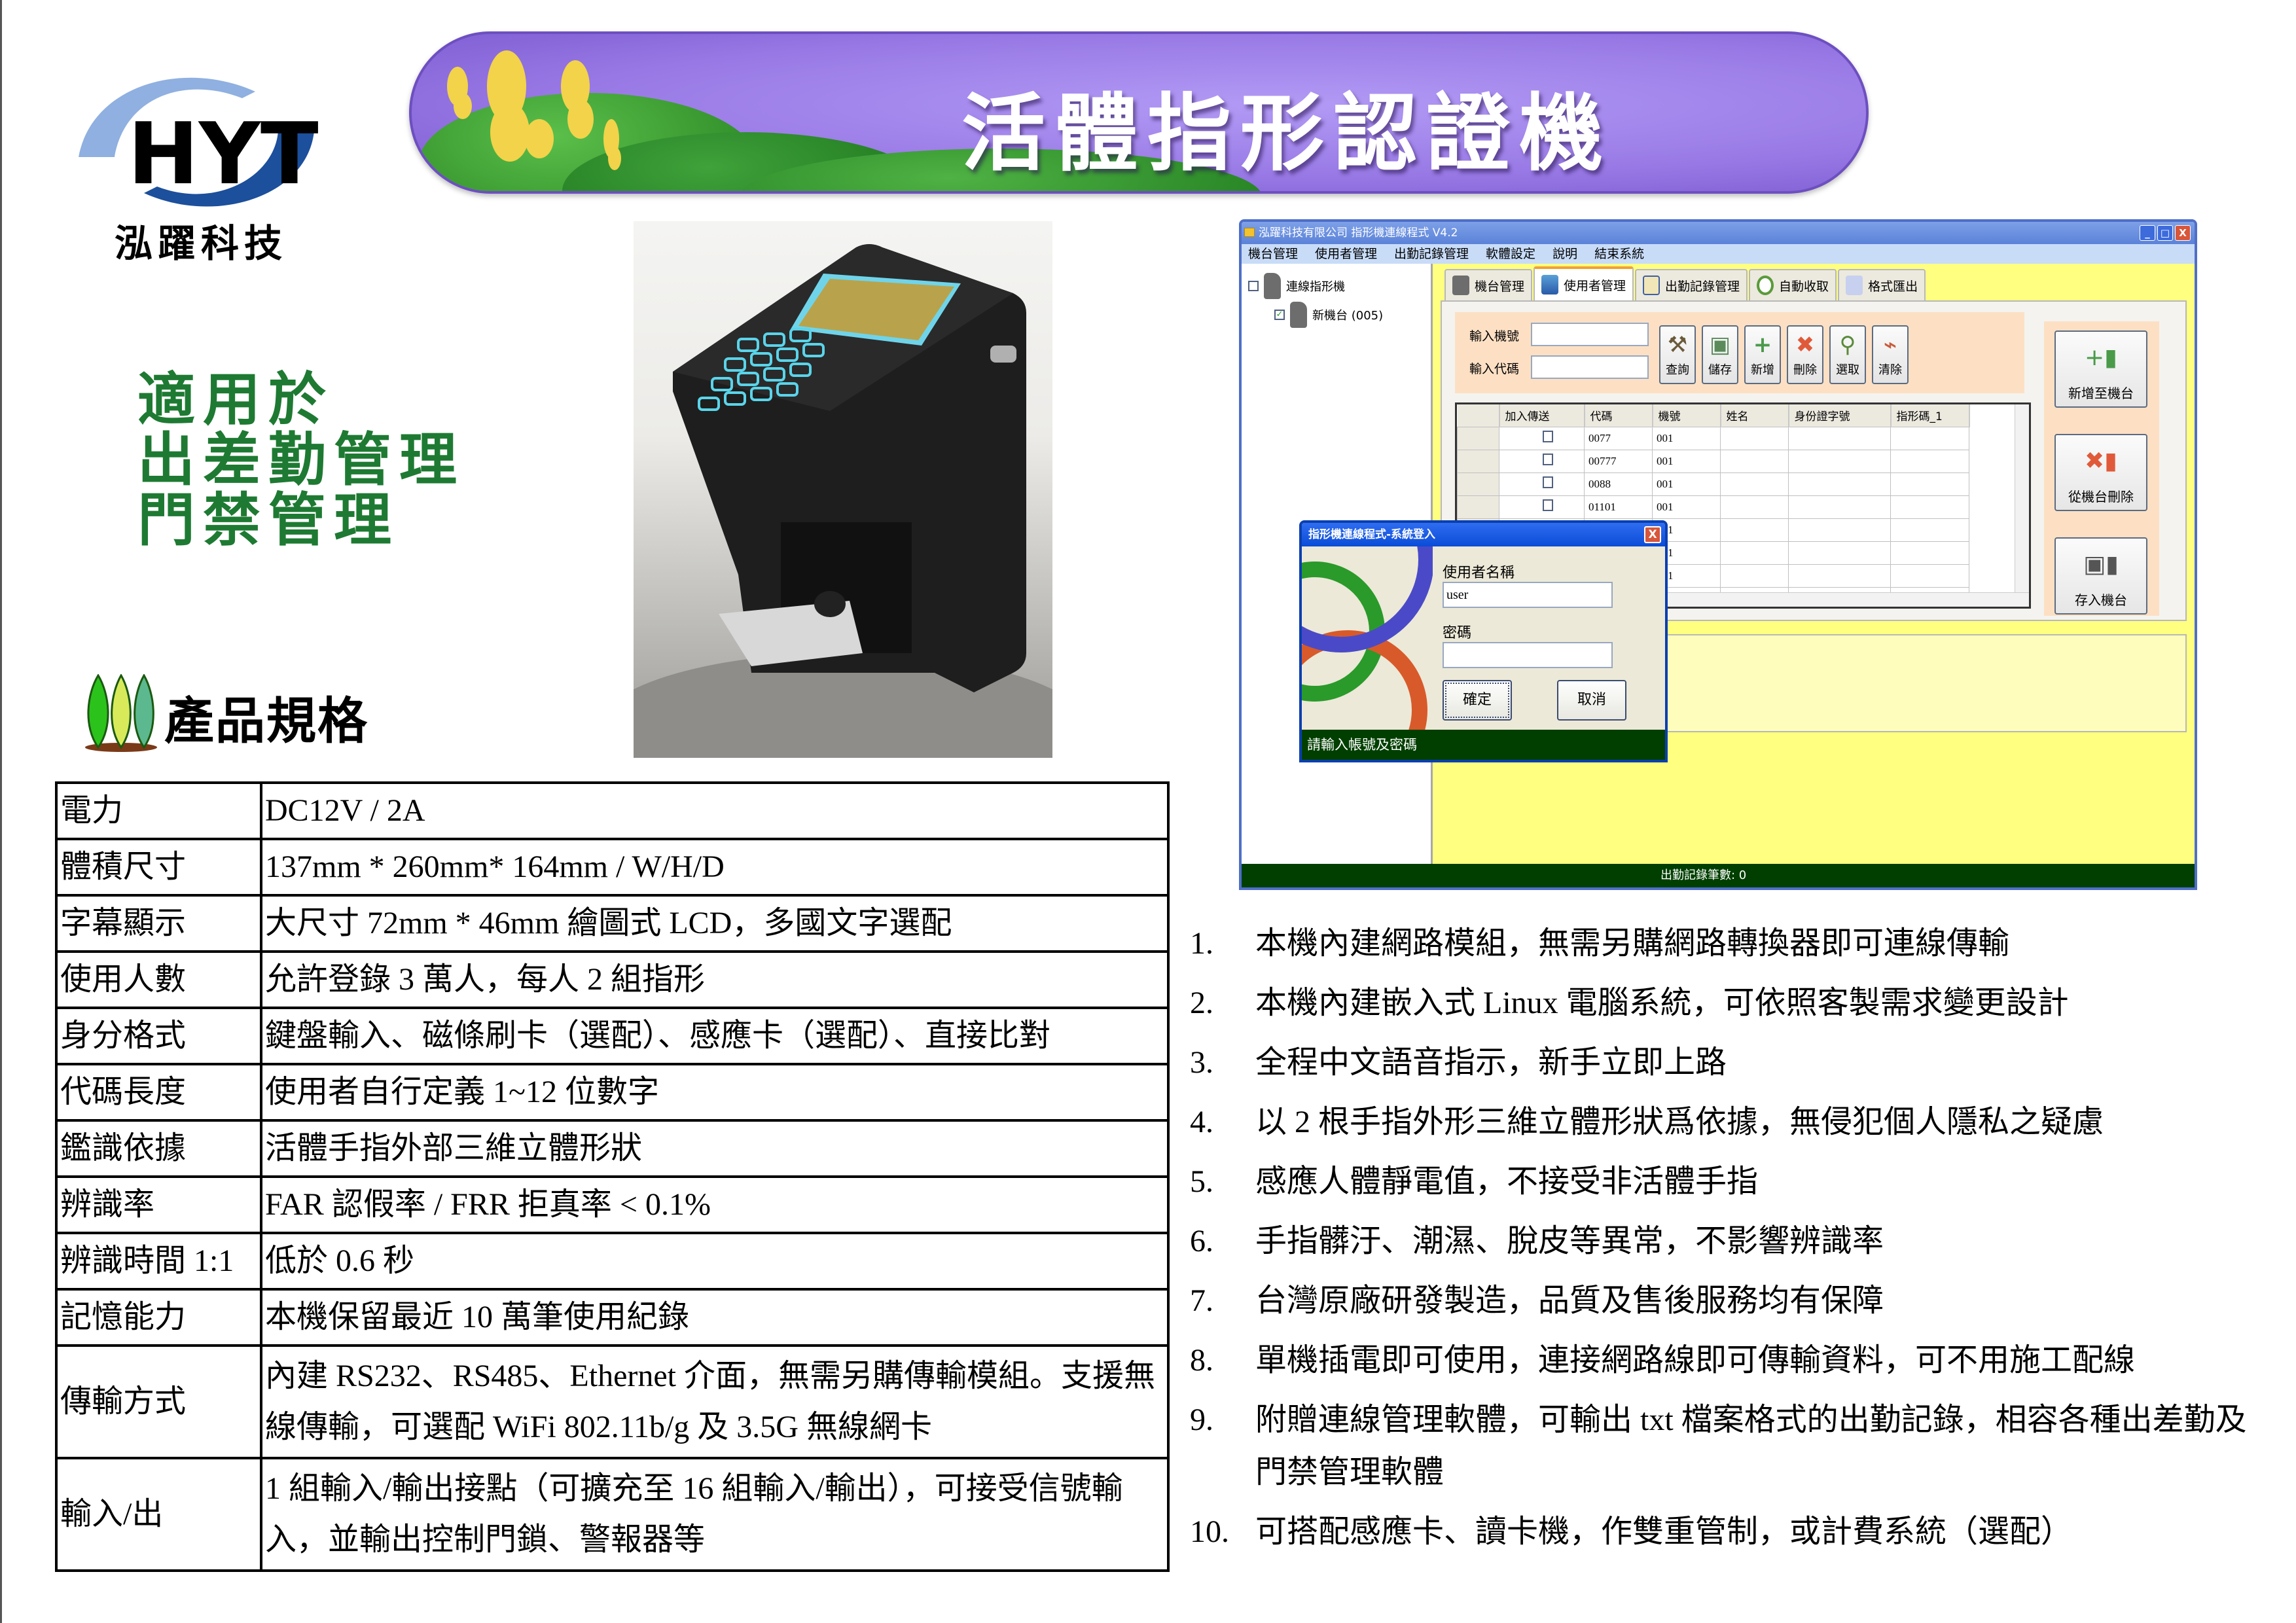 The image size is (2296, 1623). What do you see at coordinates (1510, 254) in the screenshot?
I see `menu-settings: 軟體設定` at bounding box center [1510, 254].